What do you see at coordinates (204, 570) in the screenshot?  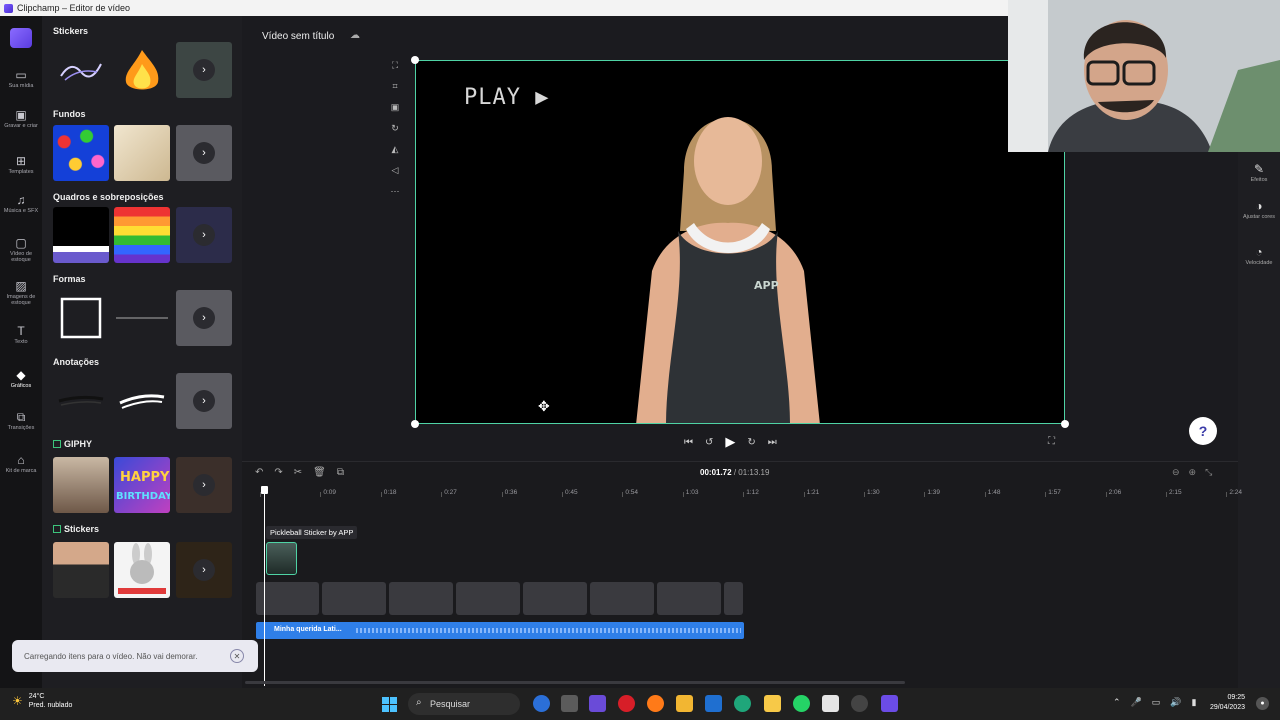 I see `stickers-giphy-more-button: ›` at bounding box center [204, 570].